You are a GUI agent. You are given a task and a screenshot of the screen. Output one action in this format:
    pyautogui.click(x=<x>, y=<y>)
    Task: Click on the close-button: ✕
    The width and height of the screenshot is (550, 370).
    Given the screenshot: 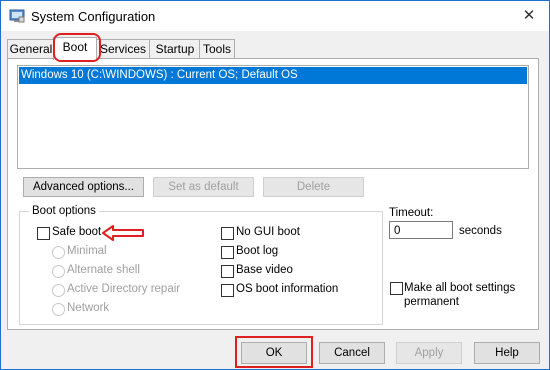 What is the action you would take?
    pyautogui.click(x=529, y=16)
    